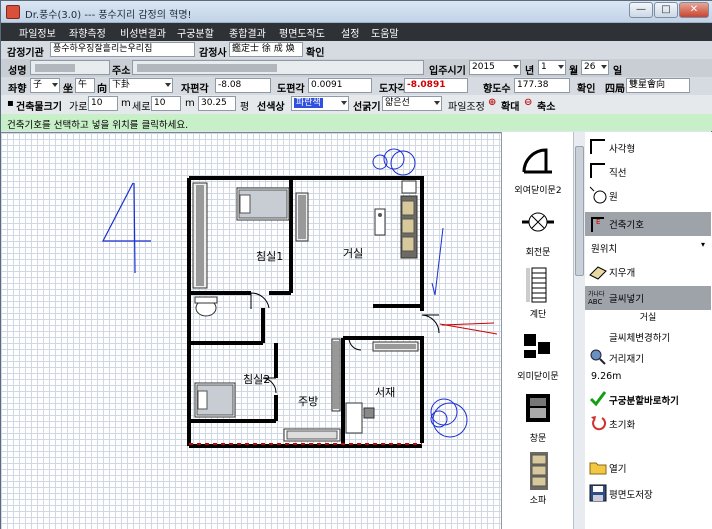 The height and width of the screenshot is (529, 712). I want to click on year-unit-label: 년, so click(530, 71).